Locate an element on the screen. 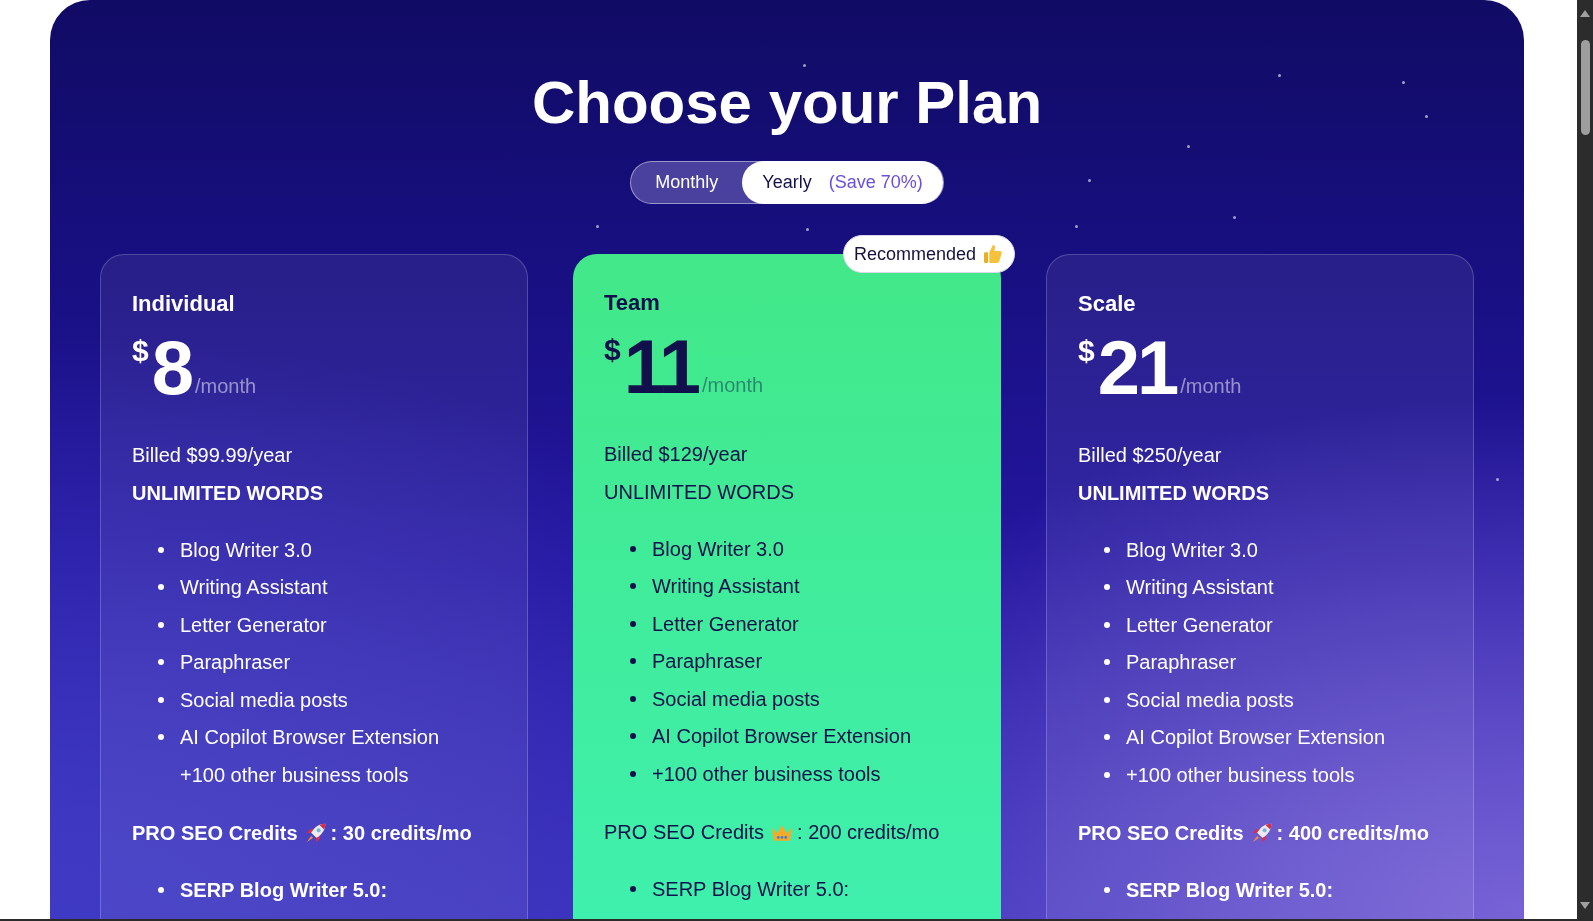 The height and width of the screenshot is (921, 1593). scrollbar-thumb is located at coordinates (1585, 87).